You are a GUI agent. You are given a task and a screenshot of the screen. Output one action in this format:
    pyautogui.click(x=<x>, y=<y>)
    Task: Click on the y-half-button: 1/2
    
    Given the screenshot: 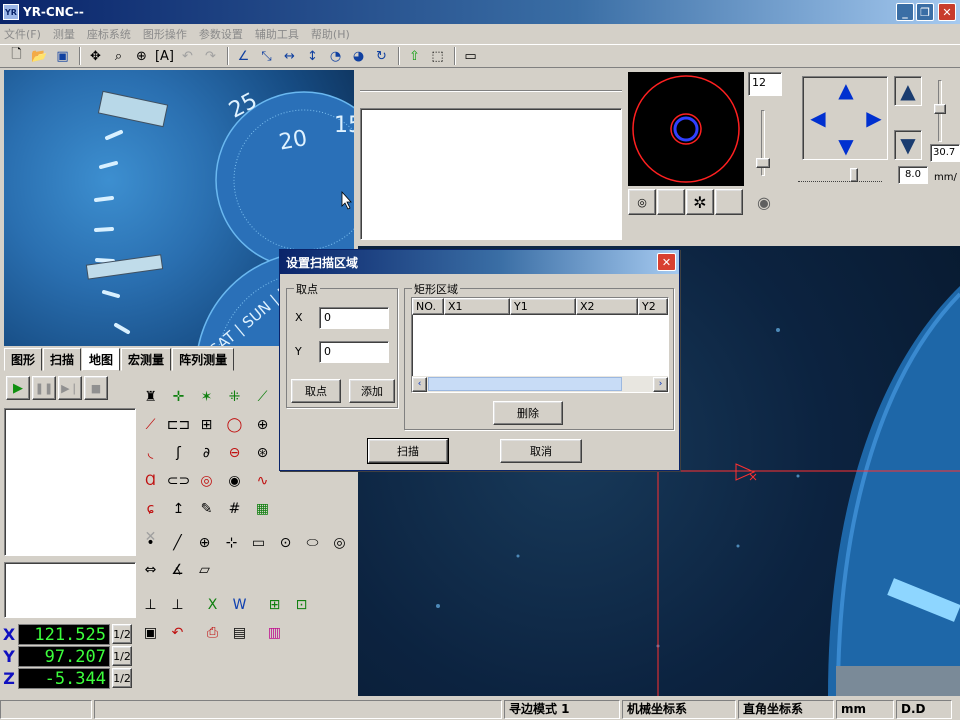 What is the action you would take?
    pyautogui.click(x=122, y=656)
    